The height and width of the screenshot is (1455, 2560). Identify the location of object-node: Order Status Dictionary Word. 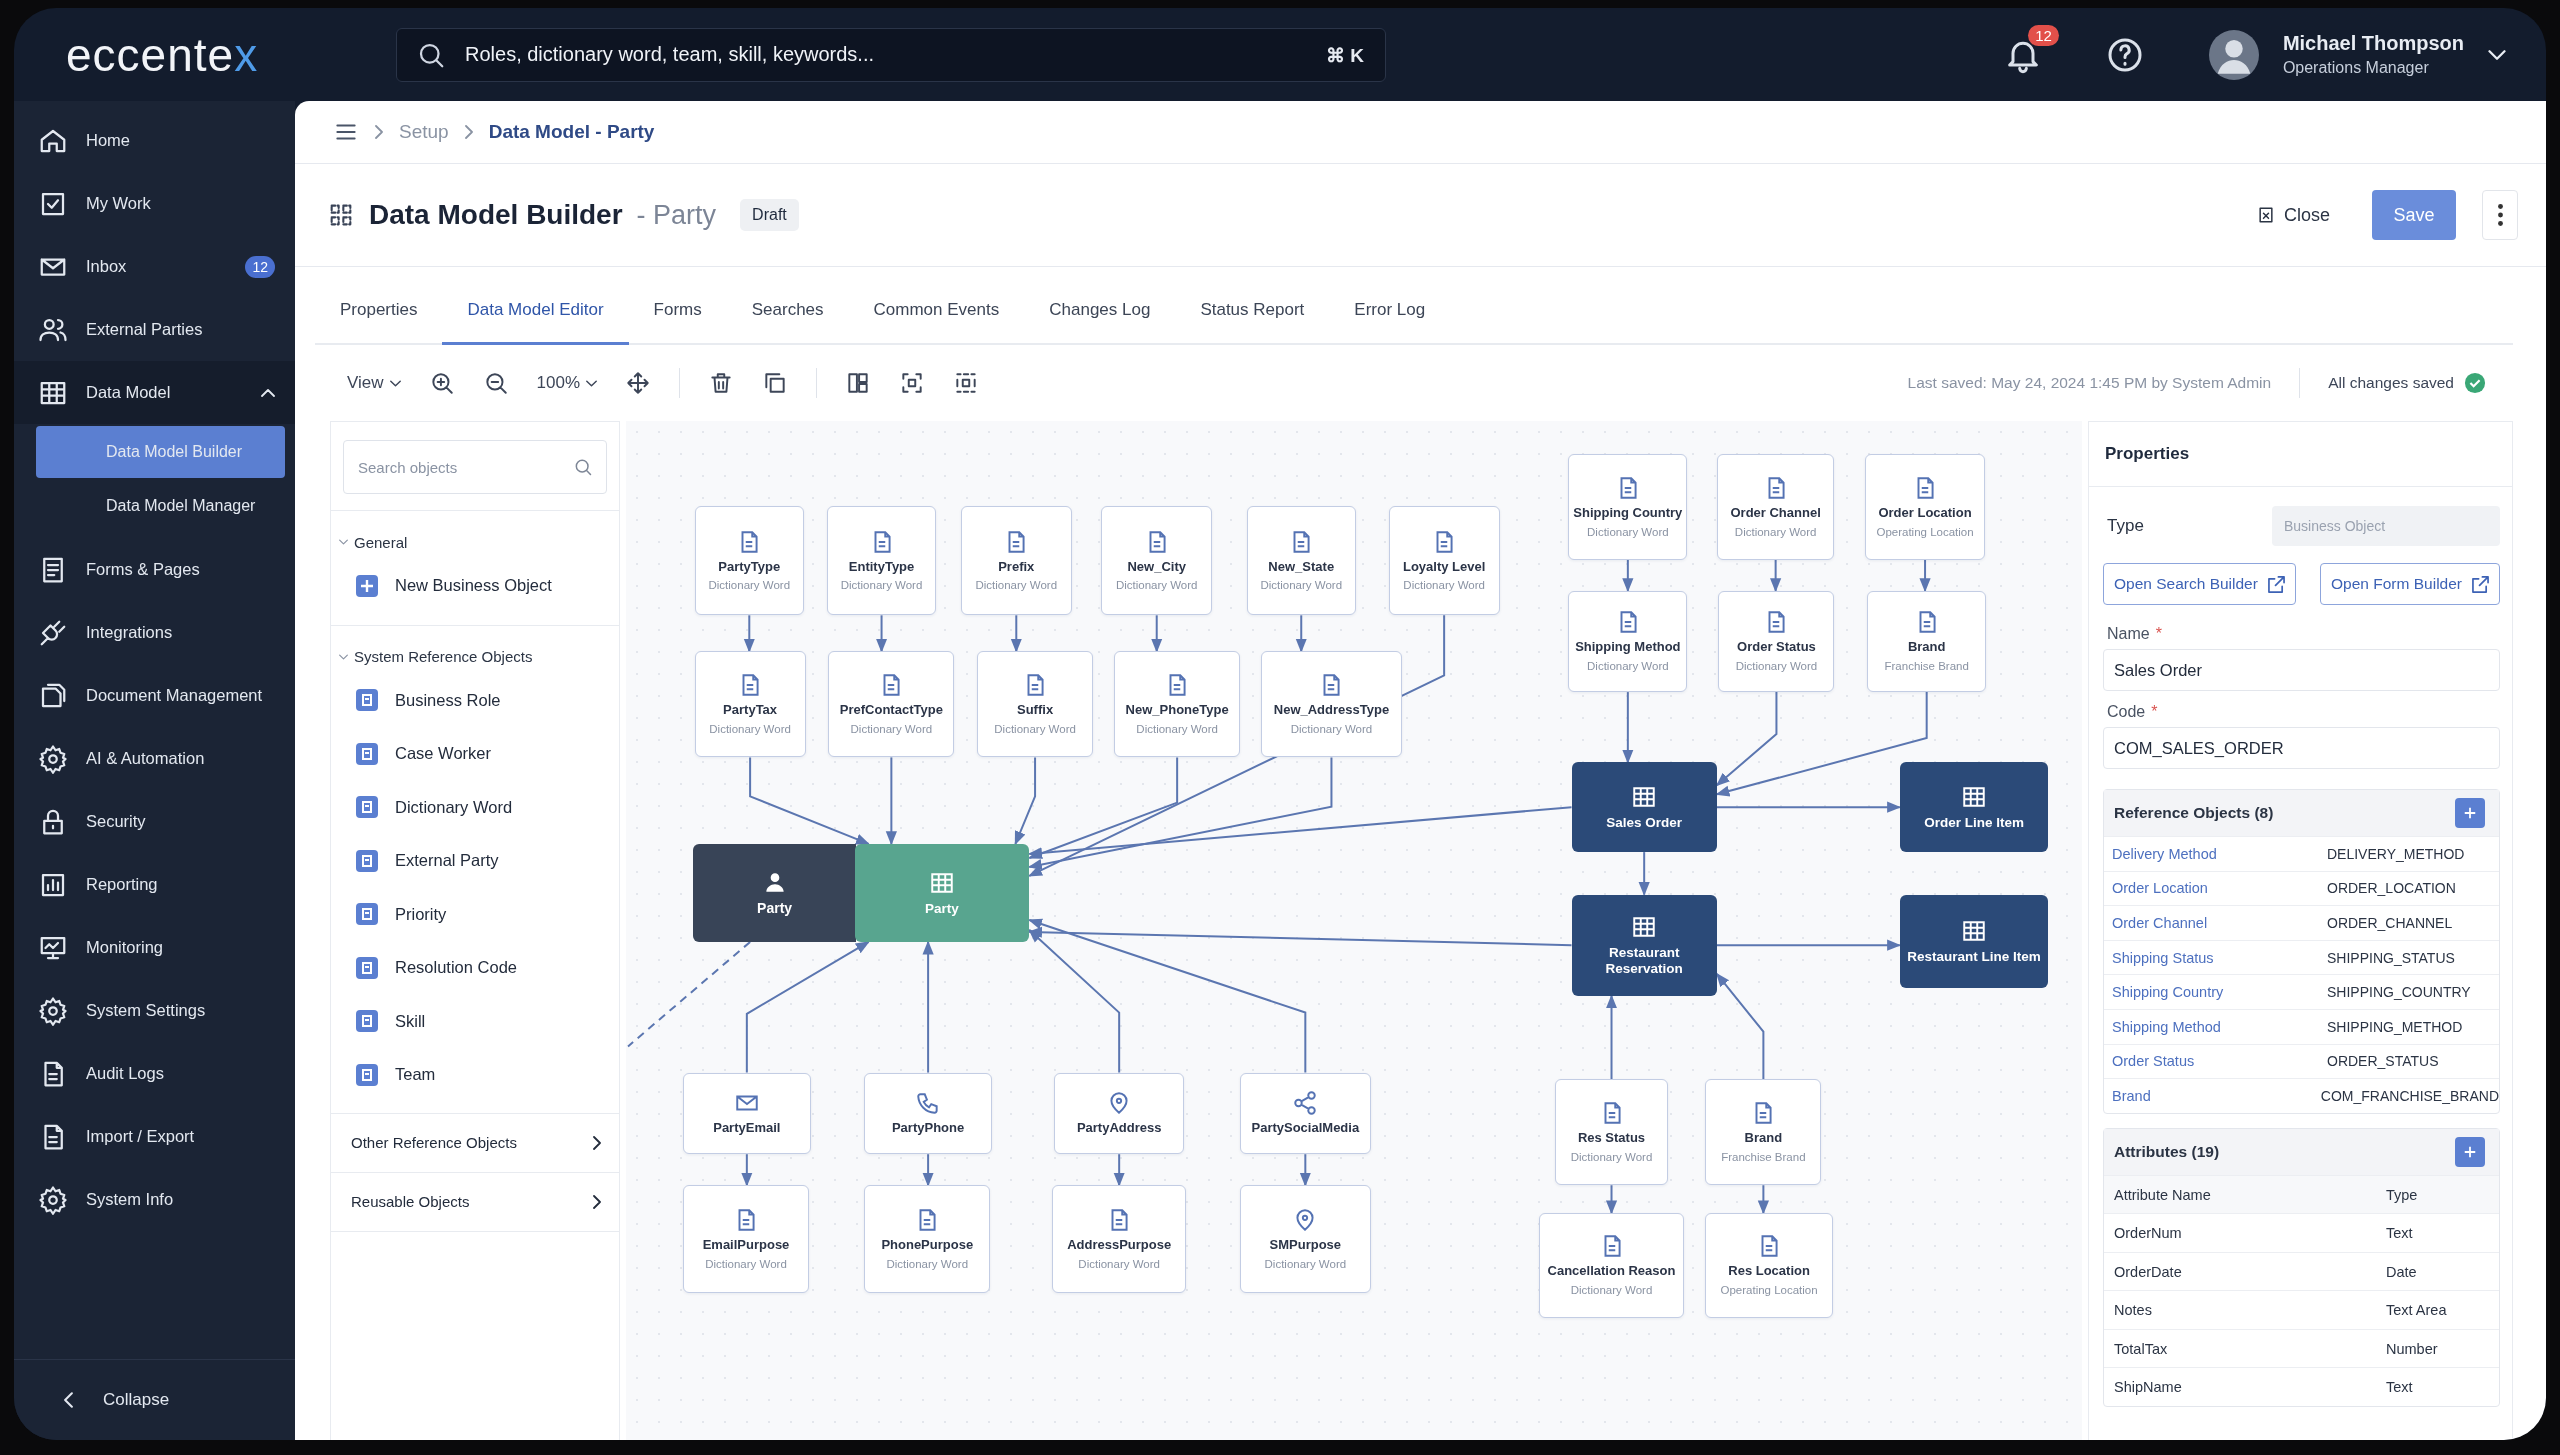
(1776, 641).